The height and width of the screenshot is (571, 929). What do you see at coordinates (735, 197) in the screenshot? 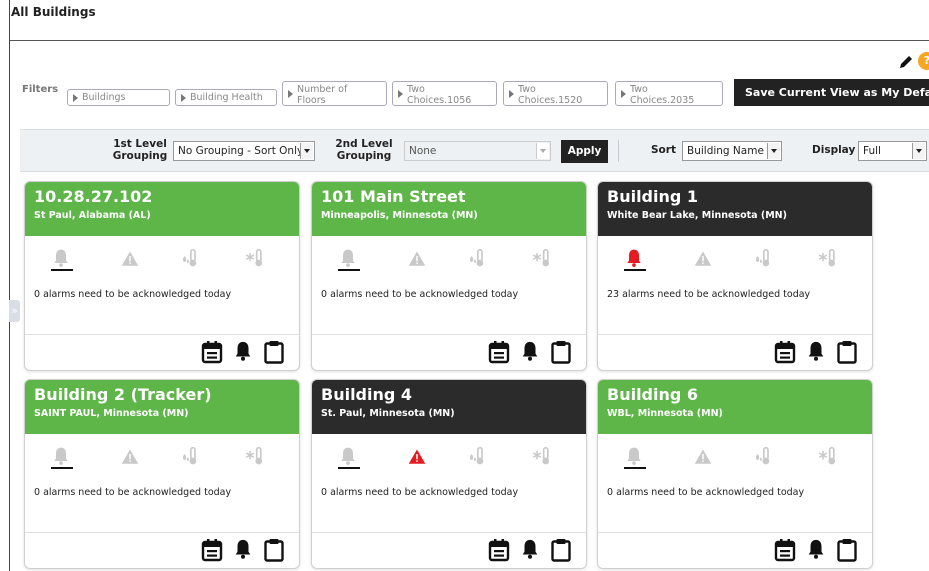
I see `building-name: Building 1` at bounding box center [735, 197].